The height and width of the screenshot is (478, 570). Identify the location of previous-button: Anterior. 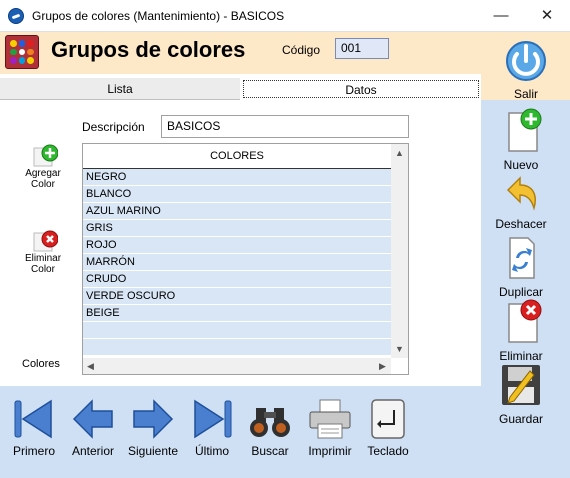
(93, 428).